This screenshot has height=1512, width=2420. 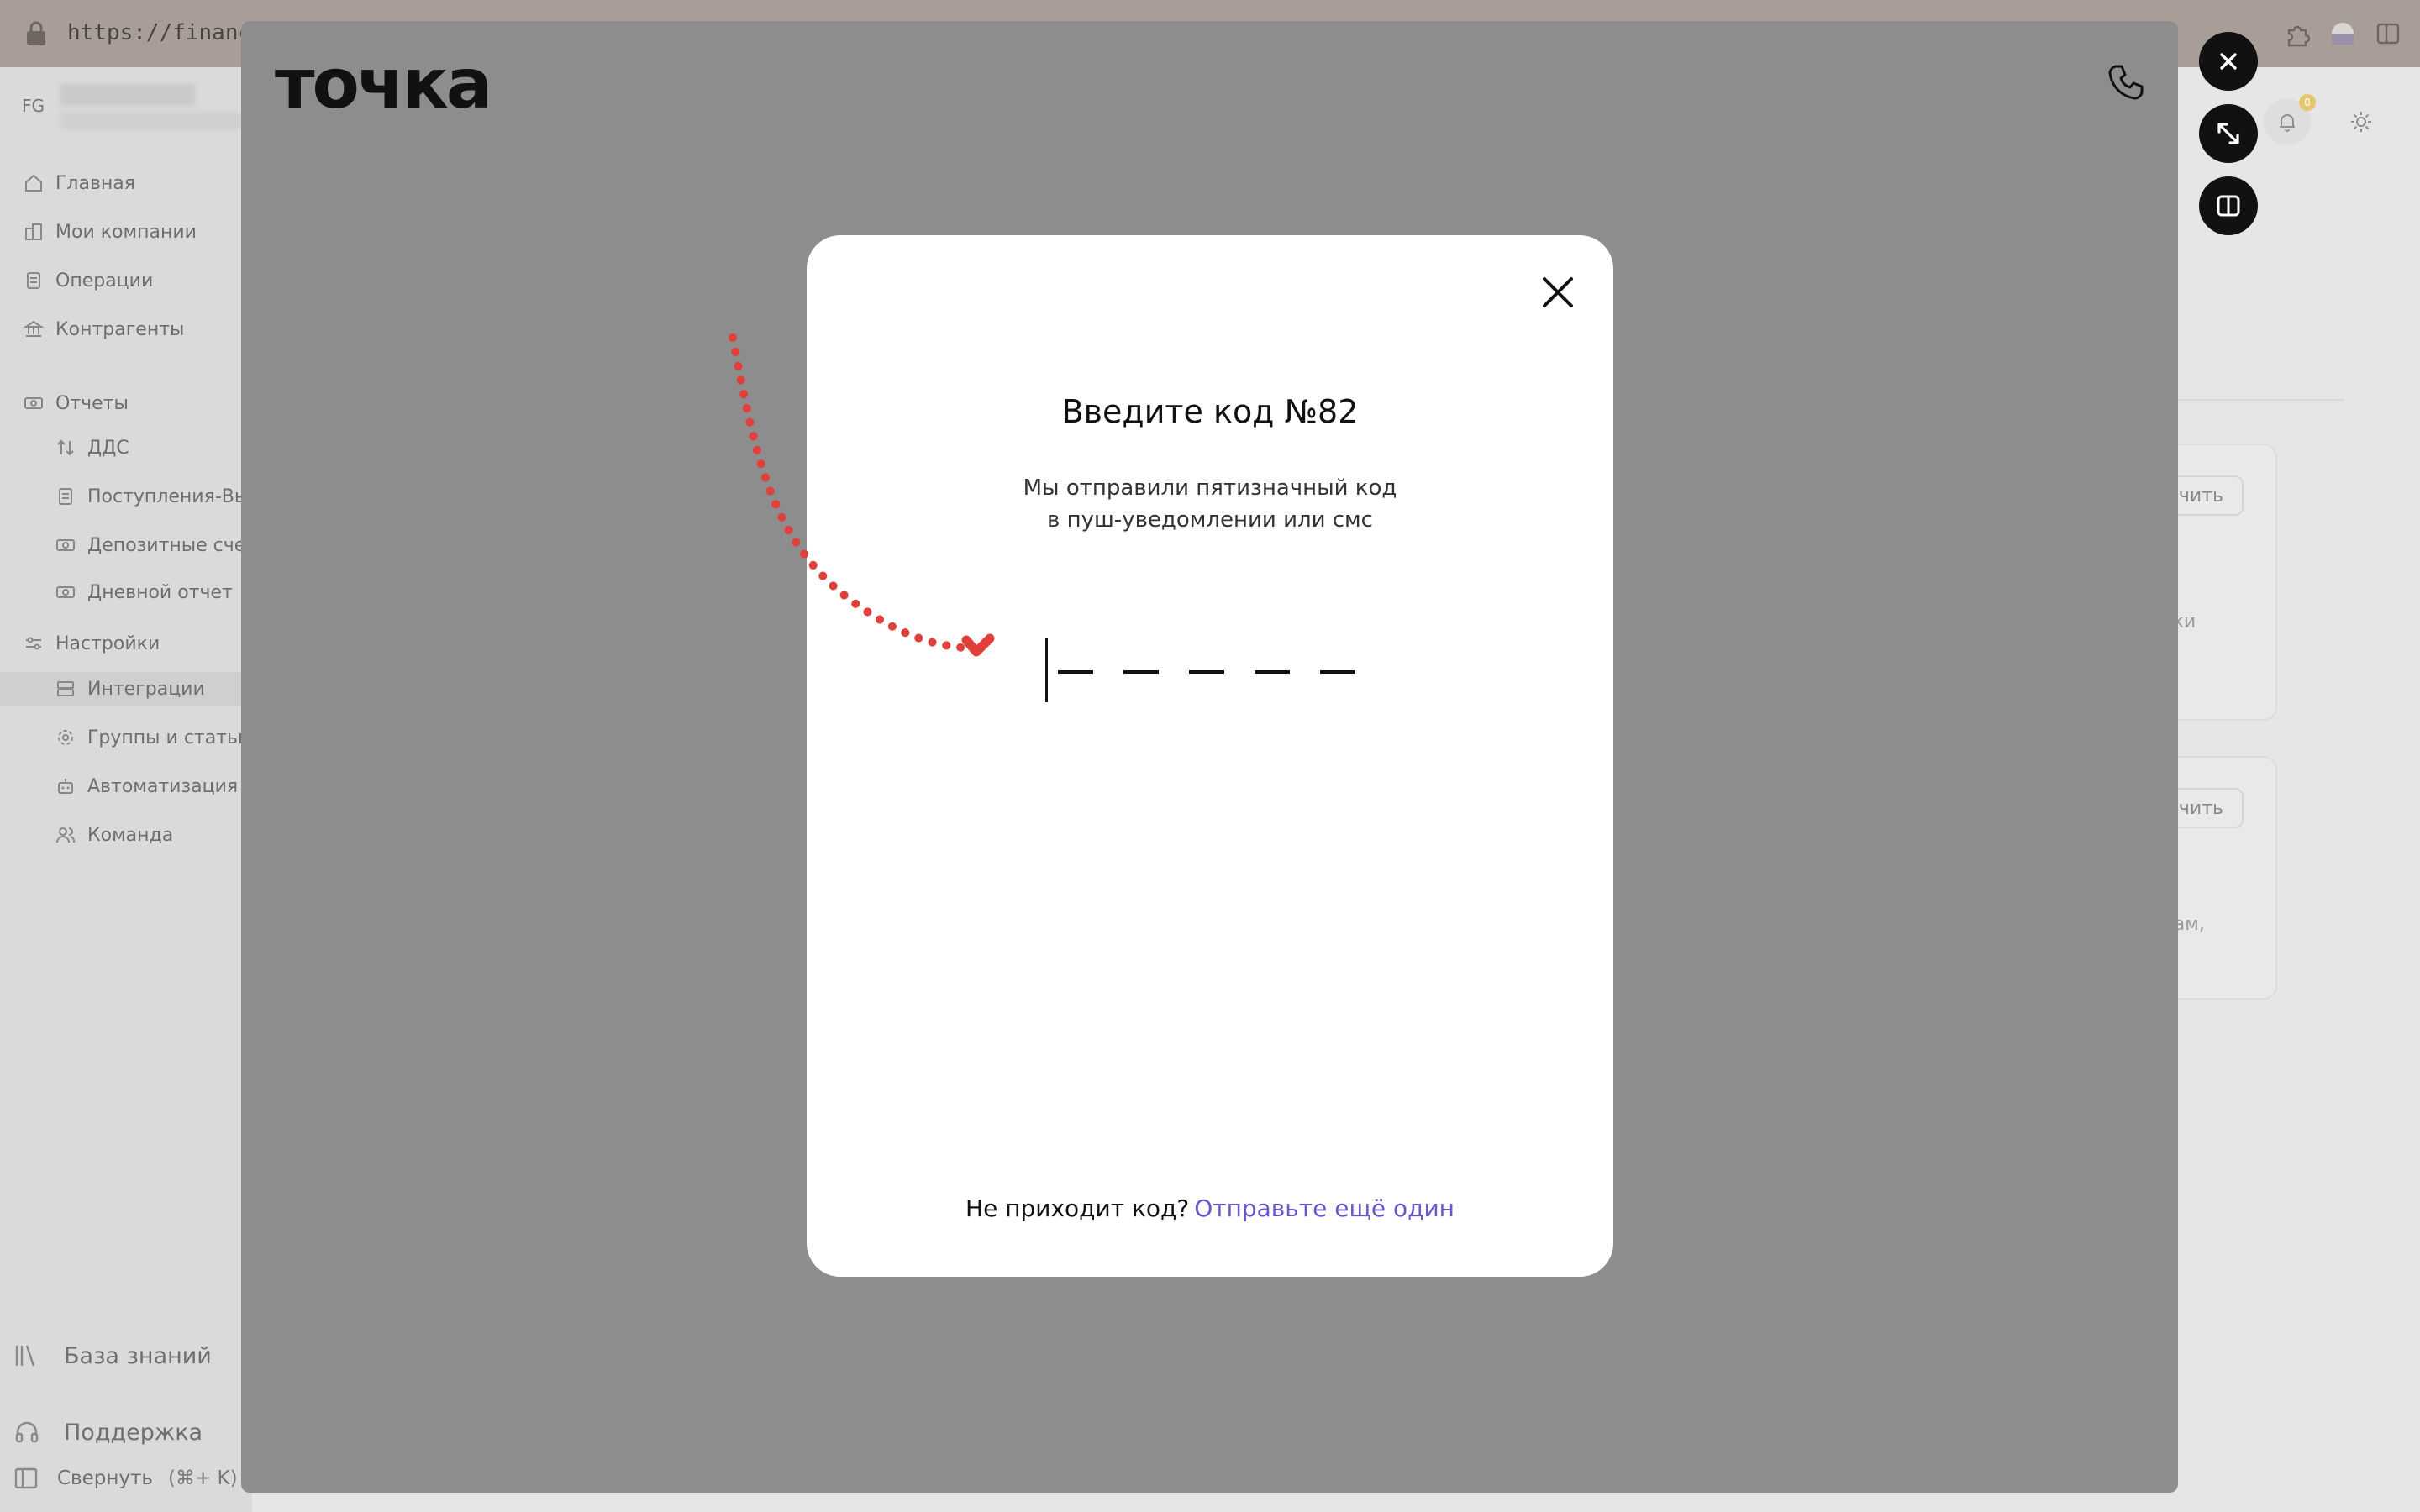 What do you see at coordinates (862, 495) in the screenshot?
I see `annotation-arrow` at bounding box center [862, 495].